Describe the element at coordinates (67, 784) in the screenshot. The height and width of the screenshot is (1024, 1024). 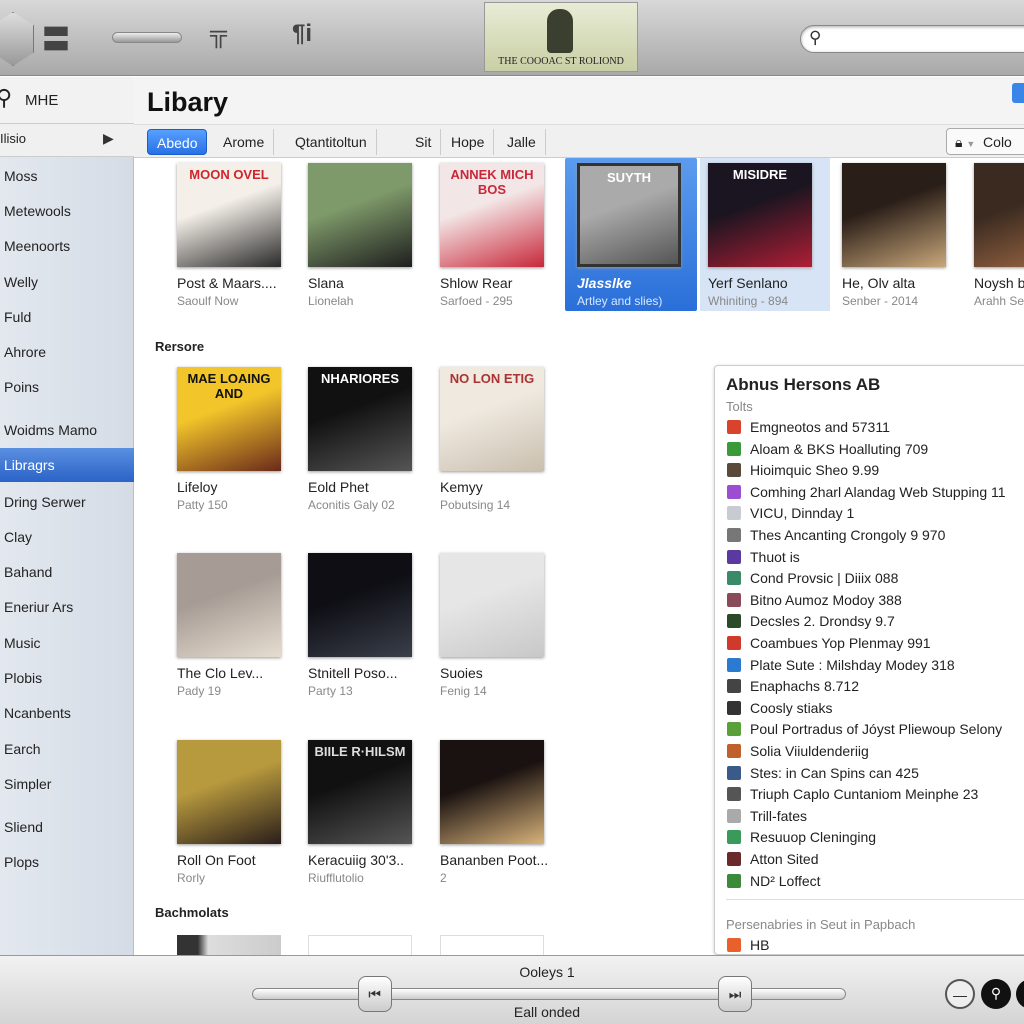
I see `sidebar-item: Simpler` at that location.